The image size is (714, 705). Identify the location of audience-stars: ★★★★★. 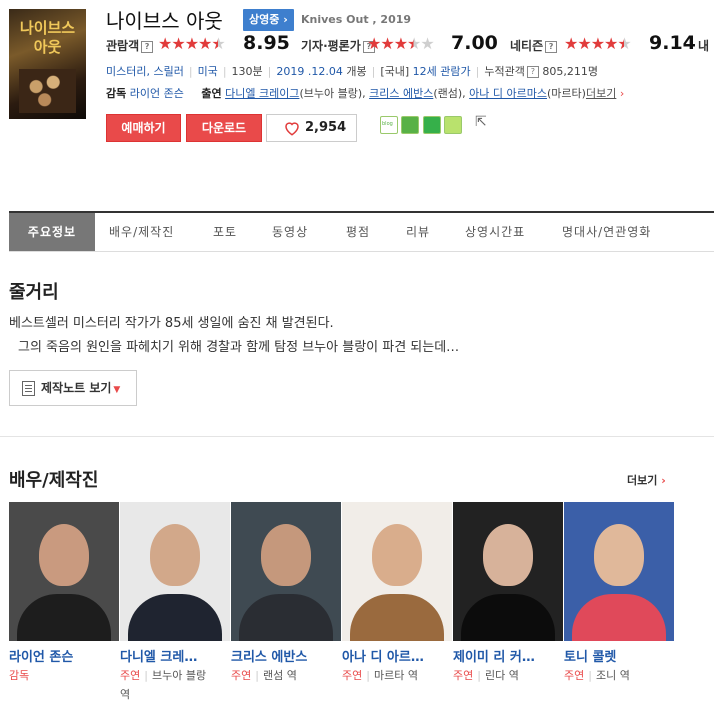
(192, 43).